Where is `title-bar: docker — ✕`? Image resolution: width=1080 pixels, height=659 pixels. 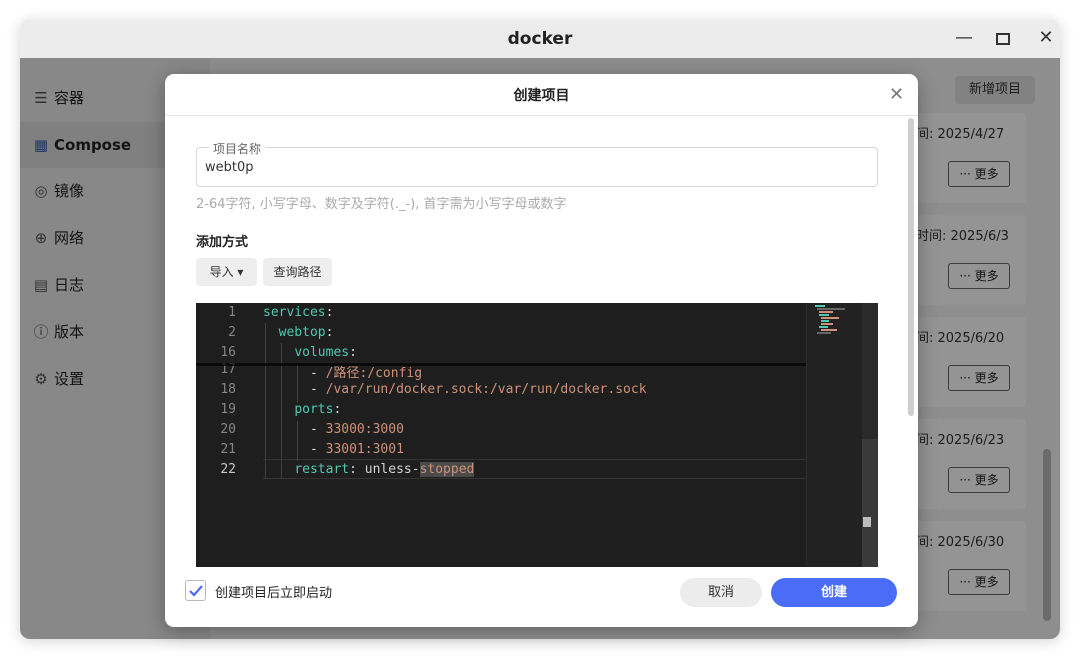
title-bar: docker — ✕ is located at coordinates (540, 39).